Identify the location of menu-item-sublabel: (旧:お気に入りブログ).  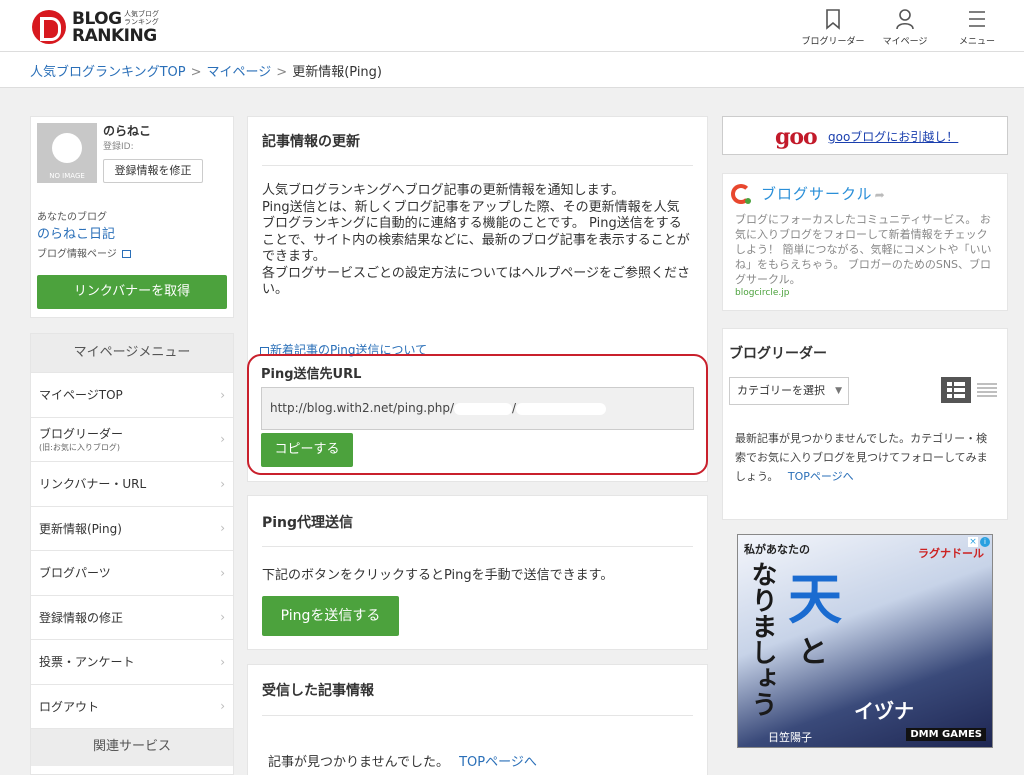
(79, 448).